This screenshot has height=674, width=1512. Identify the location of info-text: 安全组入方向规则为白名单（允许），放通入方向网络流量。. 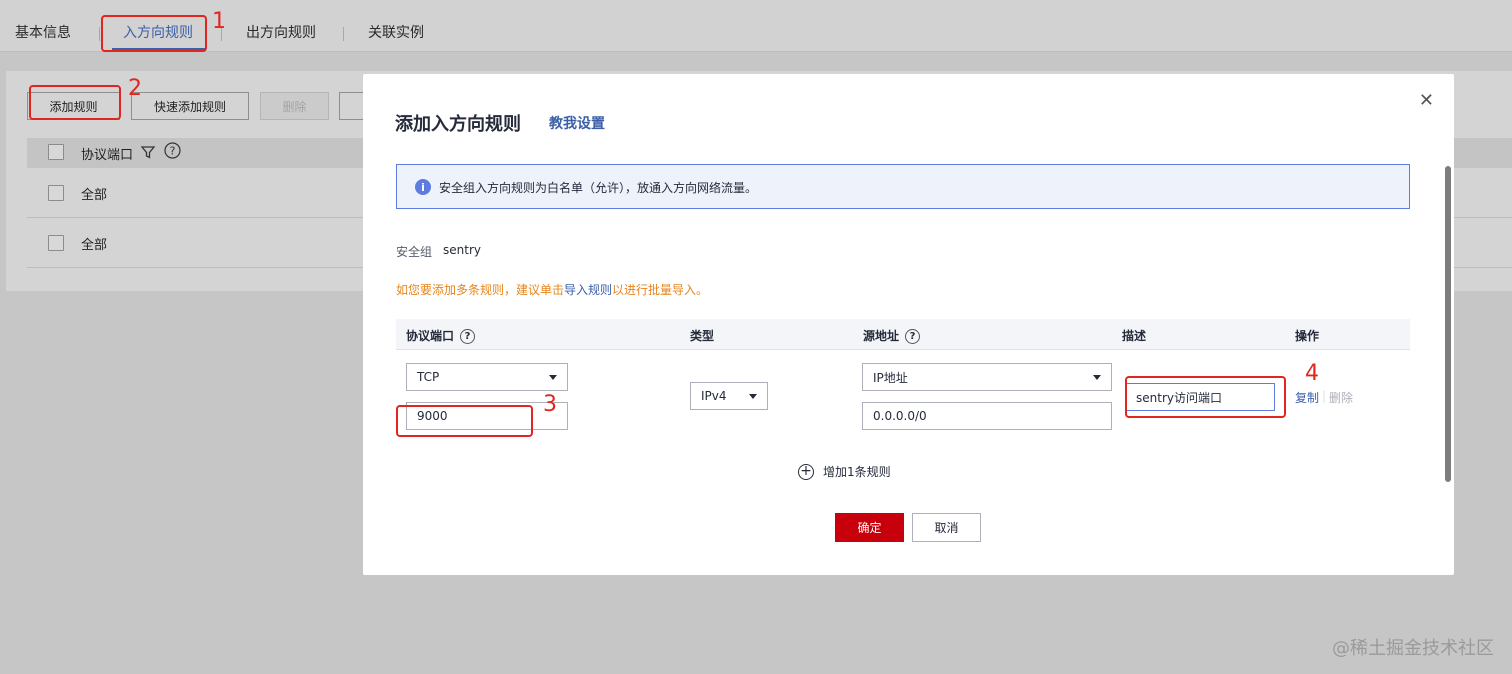
(598, 188).